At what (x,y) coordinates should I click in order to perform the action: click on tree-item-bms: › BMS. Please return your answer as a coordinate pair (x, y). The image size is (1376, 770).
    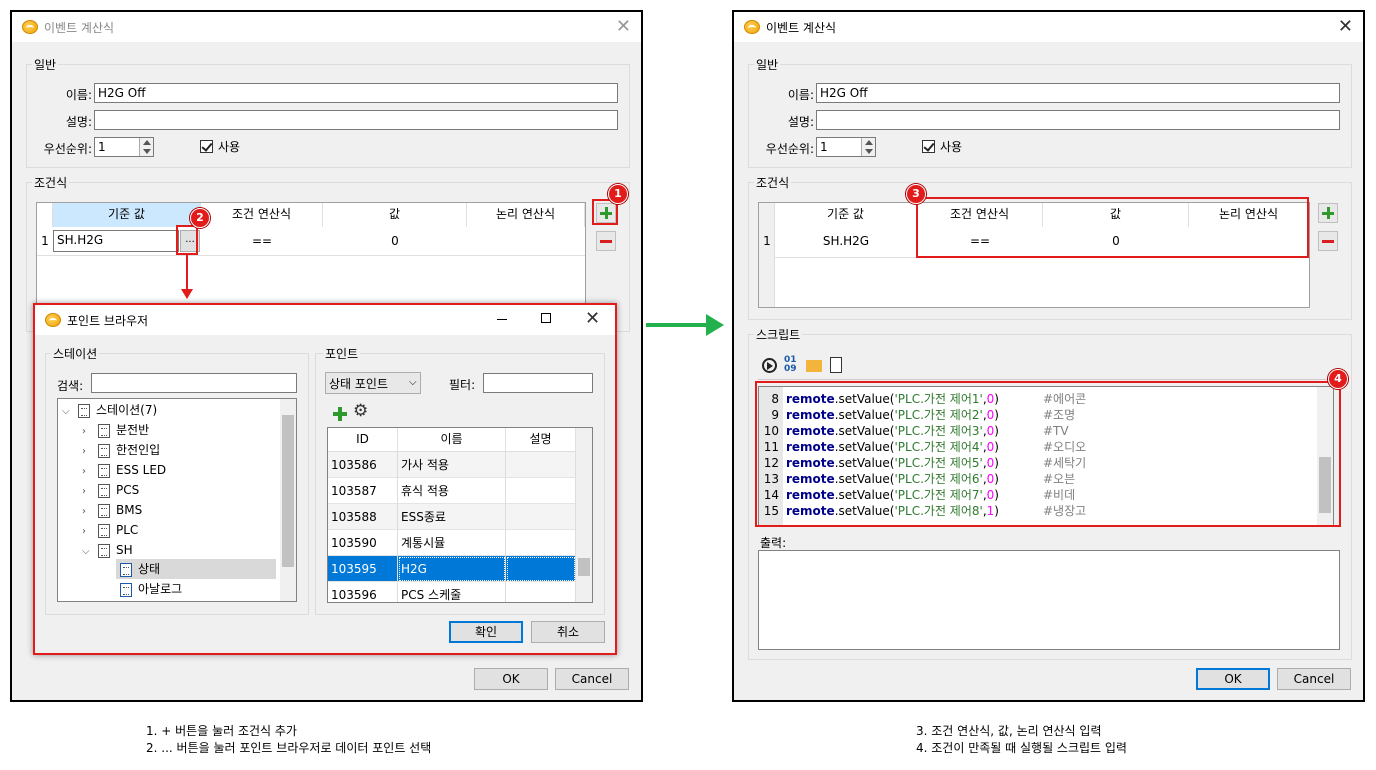
    Looking at the image, I should click on (112, 510).